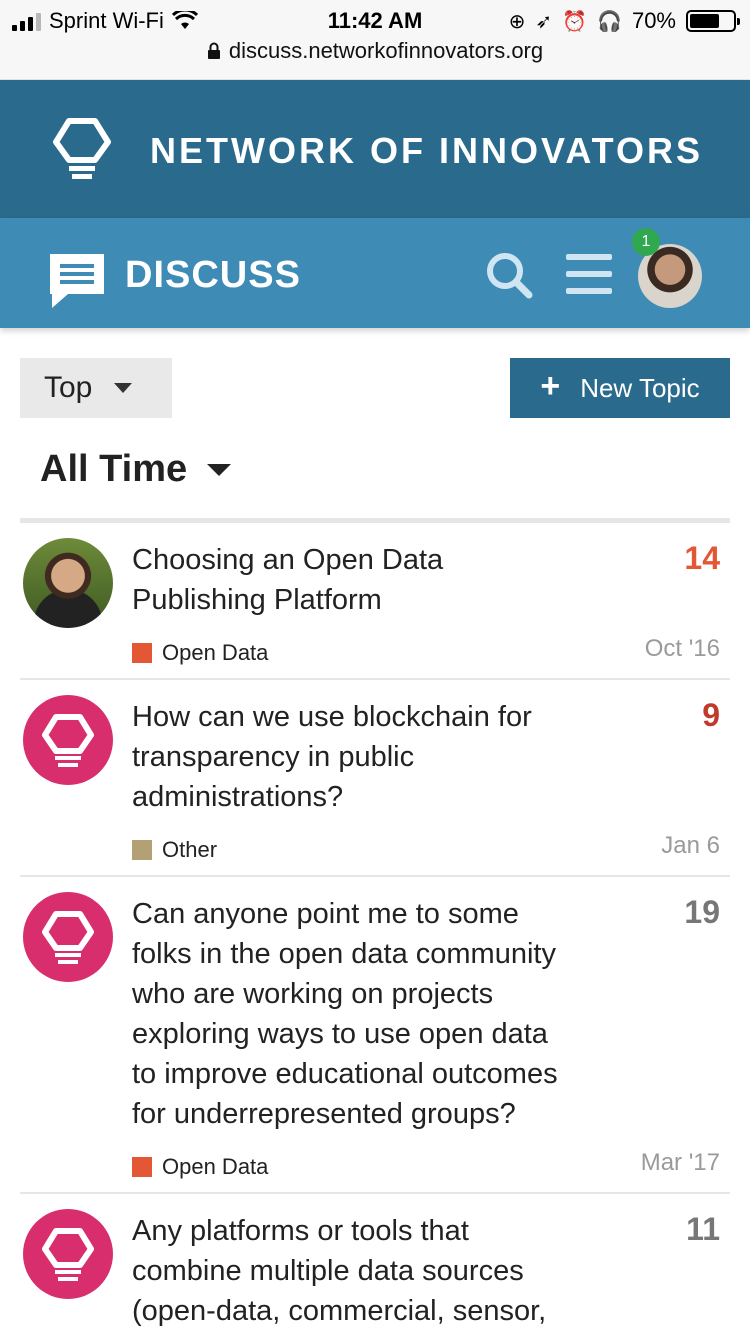 This screenshot has width=750, height=1334. I want to click on battery-percent: 70%, so click(653, 20).